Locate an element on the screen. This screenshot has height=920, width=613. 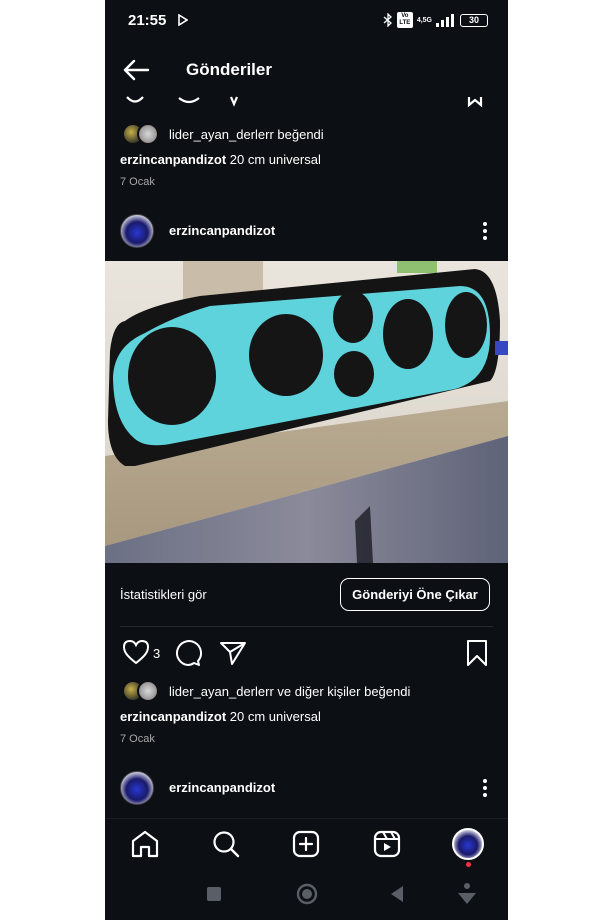
signal-icon is located at coordinates (445, 20).